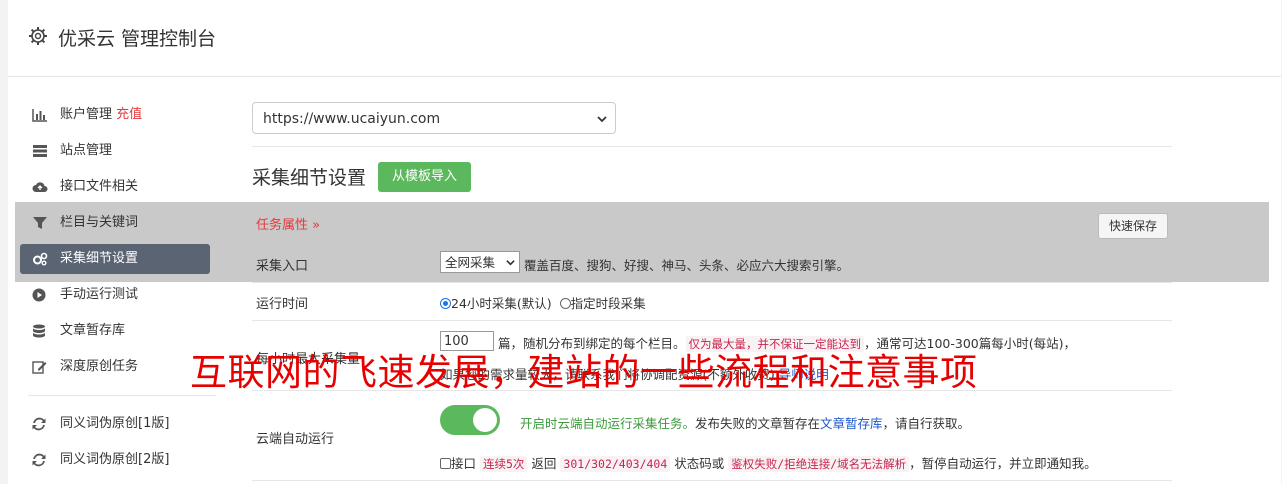  What do you see at coordinates (608, 303) in the screenshot?
I see `radio-period-label: 指定时段采集` at bounding box center [608, 303].